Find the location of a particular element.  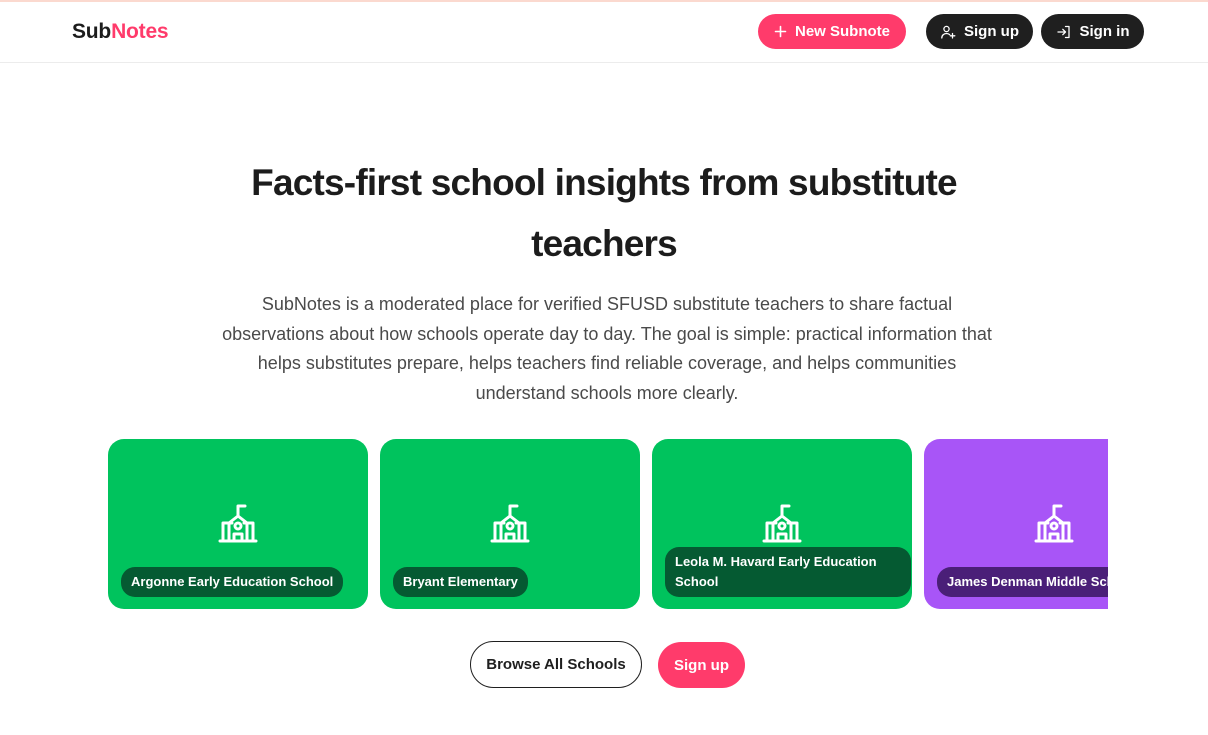

browse-all-schools-button: Browse All Schools is located at coordinates (556, 664).